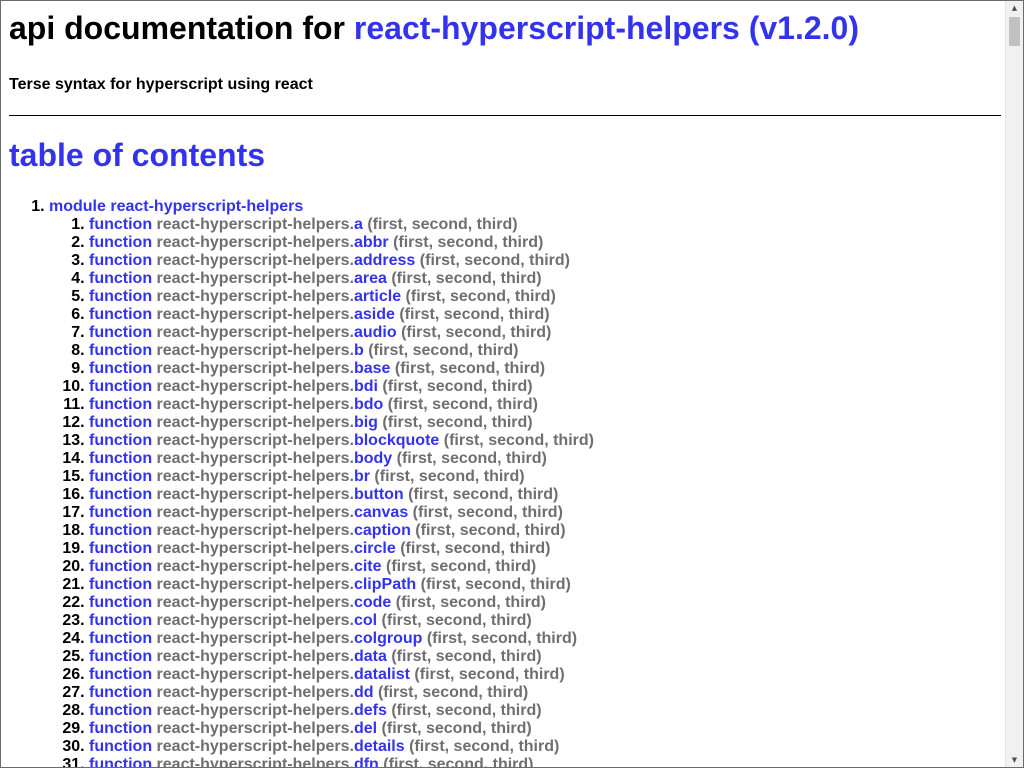 This screenshot has width=1024, height=768. Describe the element at coordinates (1014, 384) in the screenshot. I see `vertical-scrollbar: ▲ ▼` at that location.